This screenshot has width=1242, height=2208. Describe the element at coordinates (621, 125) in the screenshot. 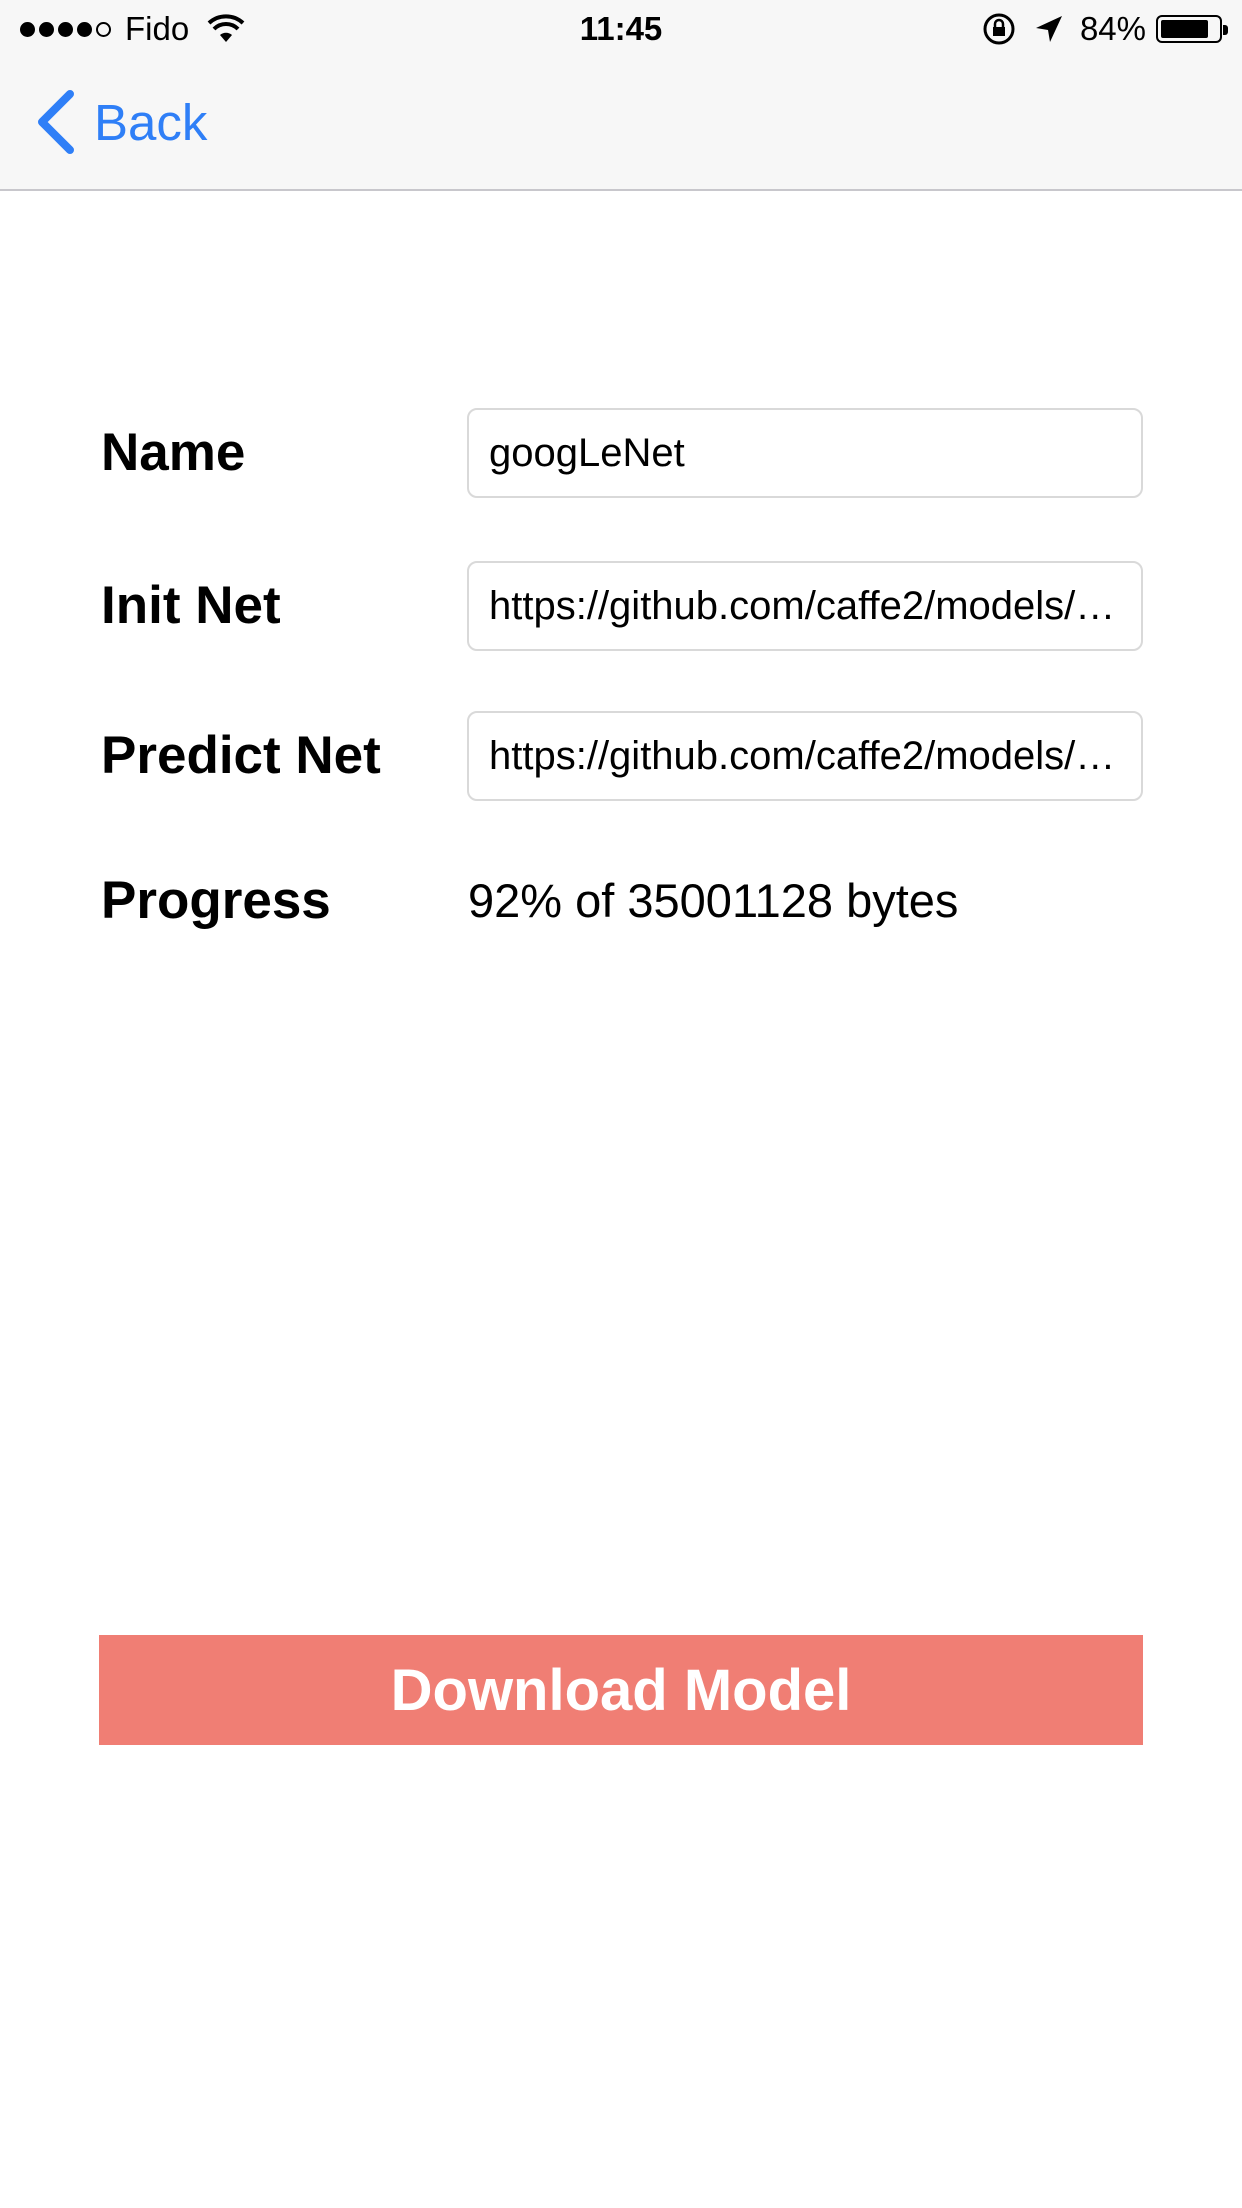

I see `navigation-bar: Back` at that location.